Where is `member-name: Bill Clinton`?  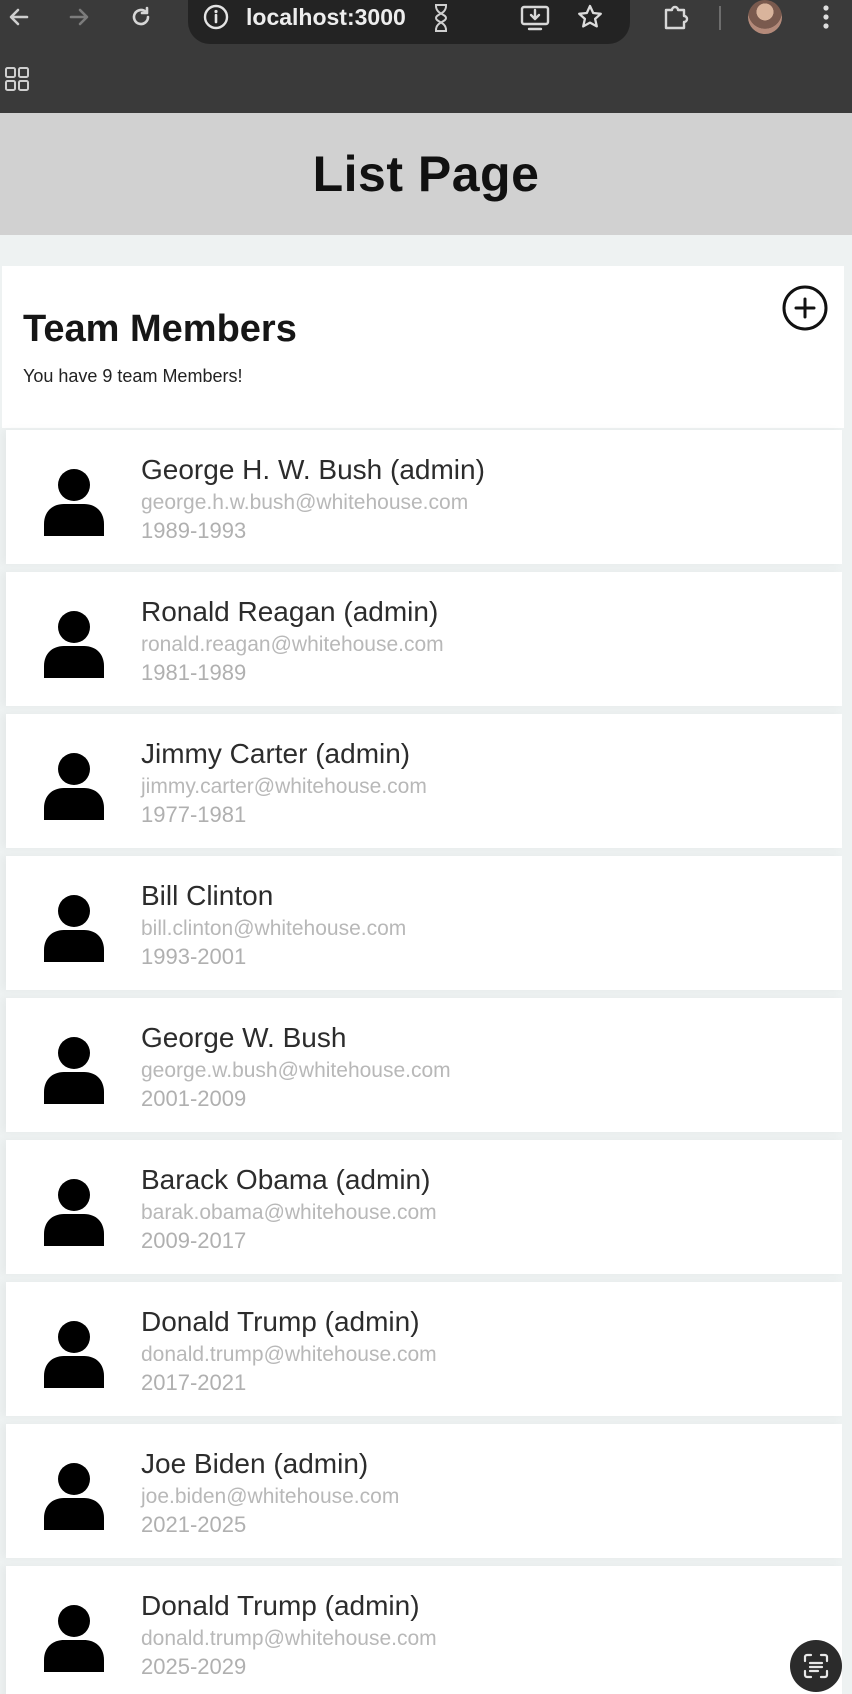 member-name: Bill Clinton is located at coordinates (207, 895).